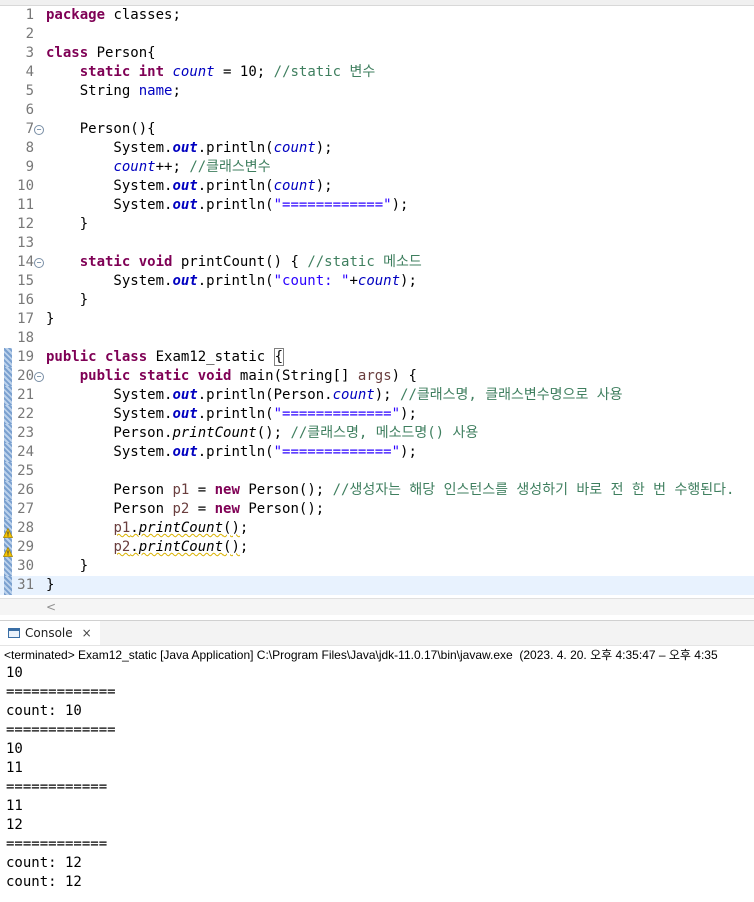 The width and height of the screenshot is (754, 902). I want to click on code-line: 11 System.out.println("============");, so click(377, 205).